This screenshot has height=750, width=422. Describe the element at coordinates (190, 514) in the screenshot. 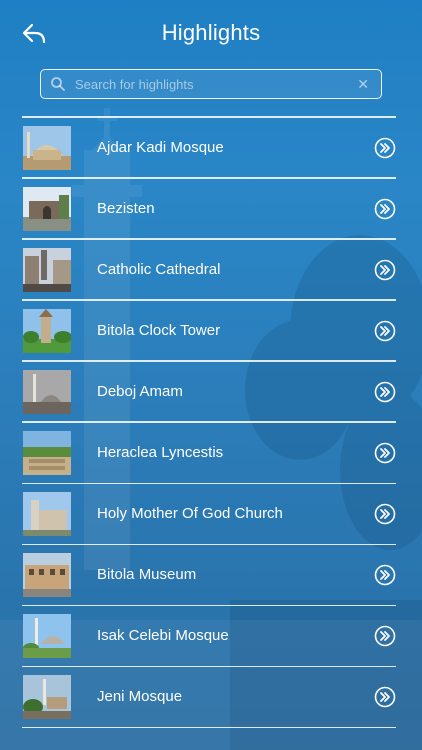

I see `list-item-label: Holy Mother Of God Church` at that location.